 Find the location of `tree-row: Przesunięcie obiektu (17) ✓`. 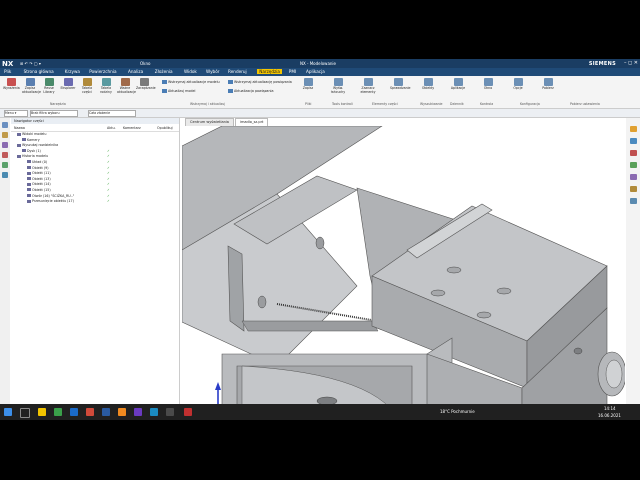

tree-row: Przesunięcie obiektu (17) ✓ is located at coordinates (95, 202).